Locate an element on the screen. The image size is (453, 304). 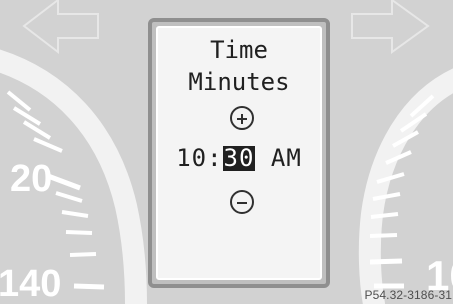
selected-minutes: 30 is located at coordinates (239, 158).